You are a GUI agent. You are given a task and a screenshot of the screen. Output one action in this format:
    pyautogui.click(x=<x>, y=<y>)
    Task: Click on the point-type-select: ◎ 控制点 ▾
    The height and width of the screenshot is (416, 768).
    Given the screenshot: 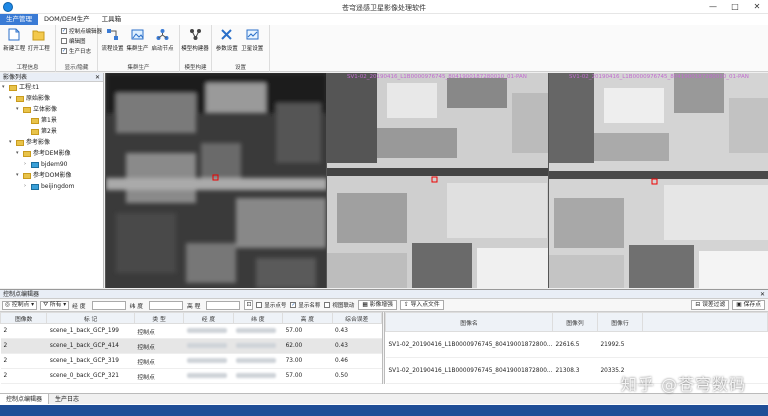 What is the action you would take?
    pyautogui.click(x=20, y=305)
    